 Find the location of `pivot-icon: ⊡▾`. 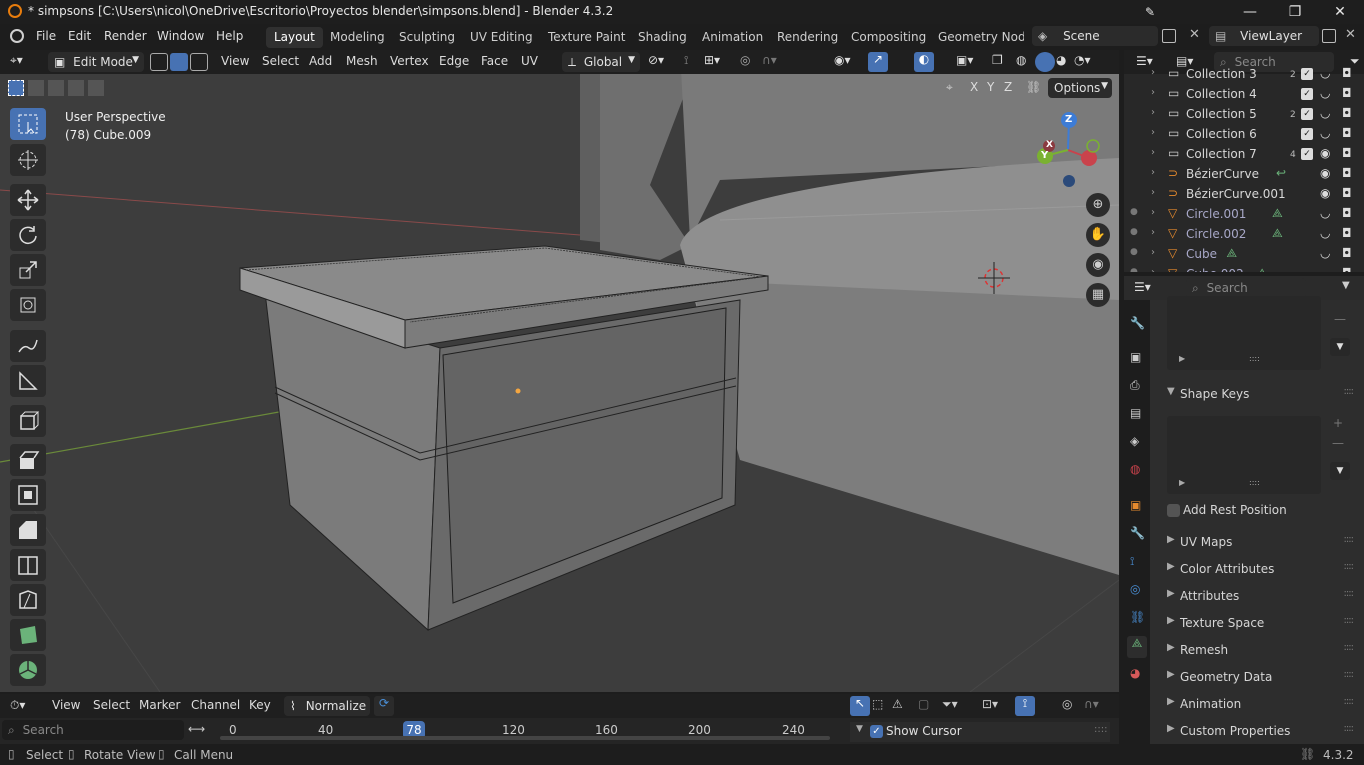

pivot-icon: ⊡▾ is located at coordinates (990, 704).